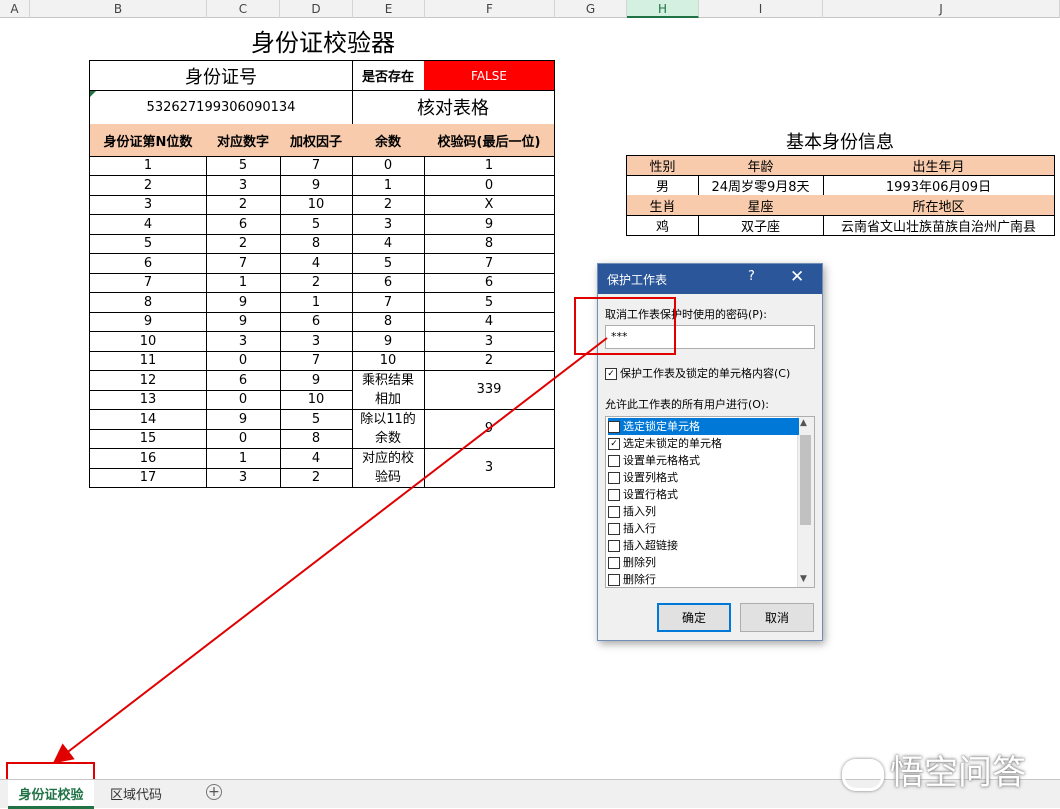 The height and width of the screenshot is (809, 1060). I want to click on sheet-tab-region-code: 区域代码, so click(136, 793).